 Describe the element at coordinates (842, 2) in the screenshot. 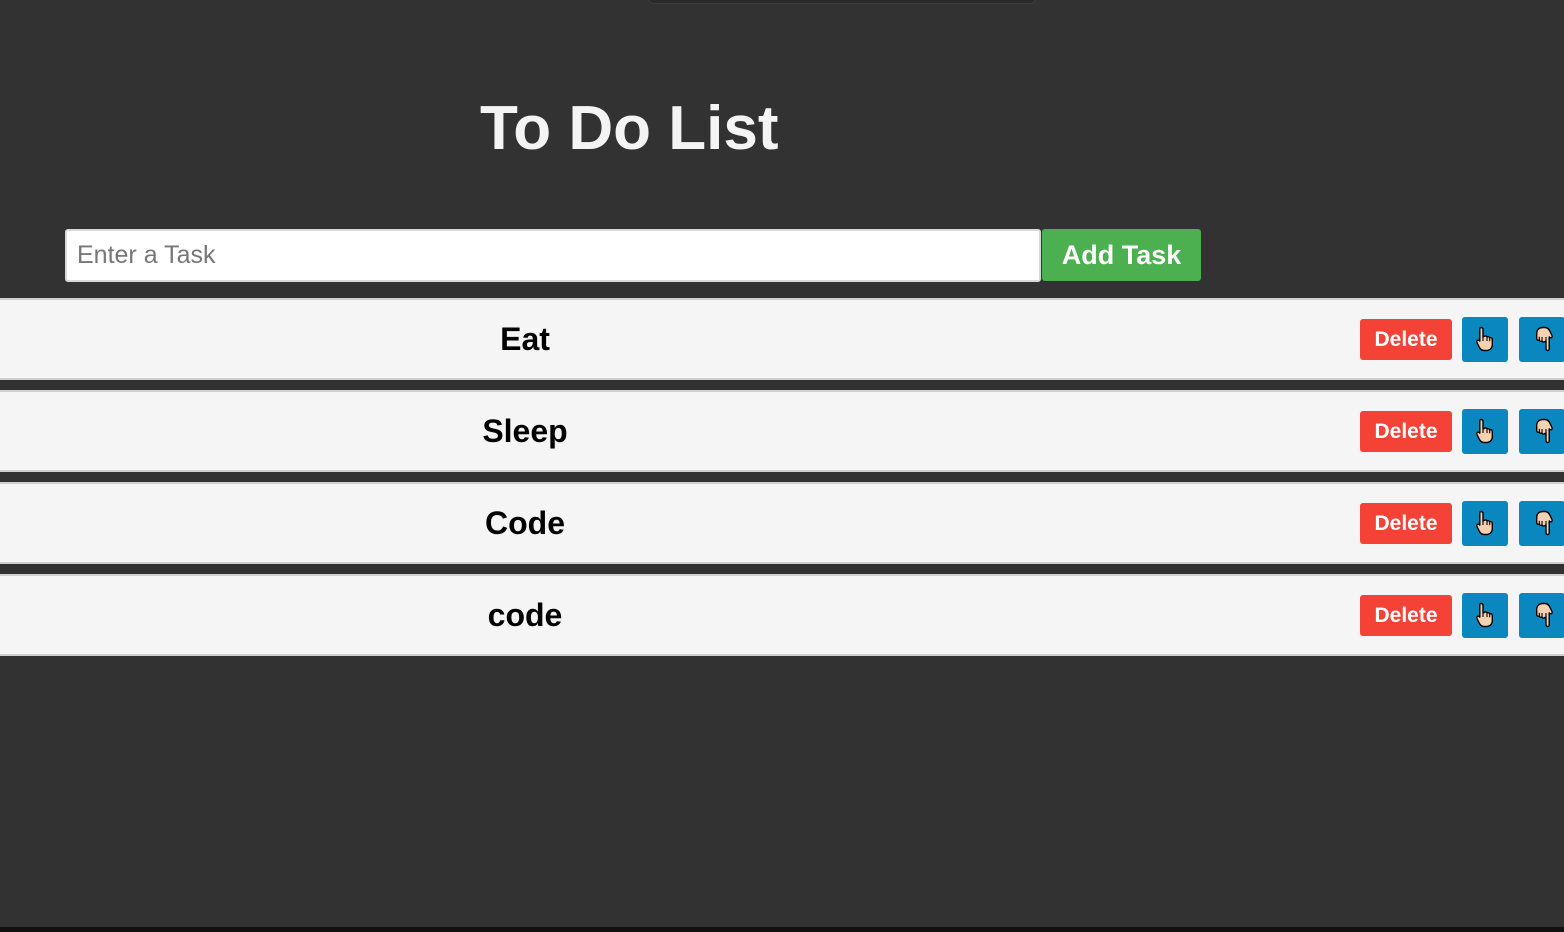

I see `top-tab-edge` at that location.